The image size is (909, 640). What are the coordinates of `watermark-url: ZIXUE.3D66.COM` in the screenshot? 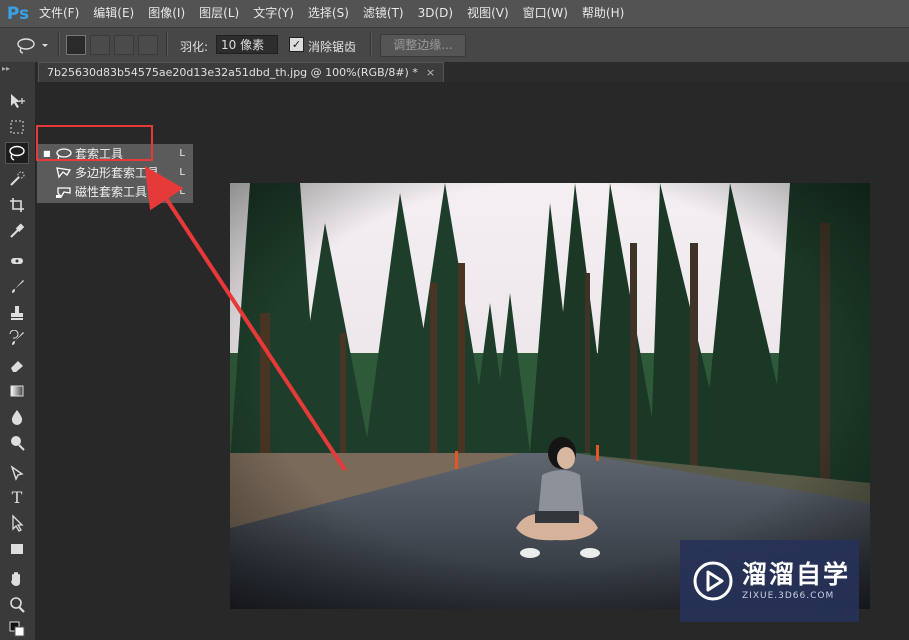 It's located at (788, 596).